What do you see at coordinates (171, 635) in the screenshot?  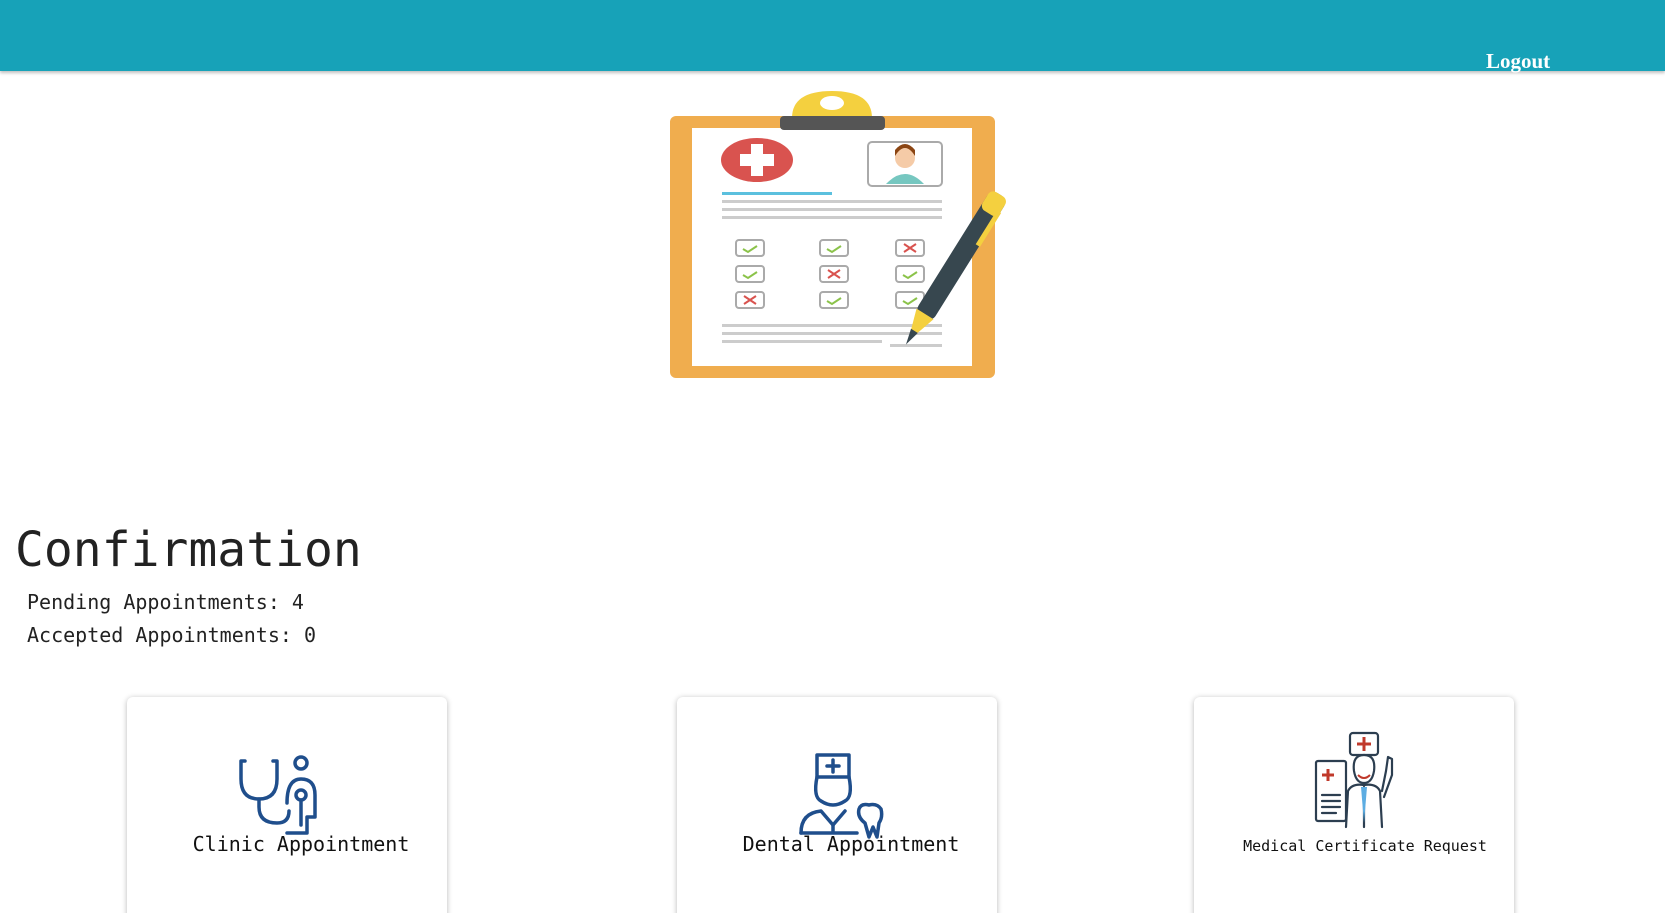 I see `accepted-appointments-count: Accepted Appointments: 0` at bounding box center [171, 635].